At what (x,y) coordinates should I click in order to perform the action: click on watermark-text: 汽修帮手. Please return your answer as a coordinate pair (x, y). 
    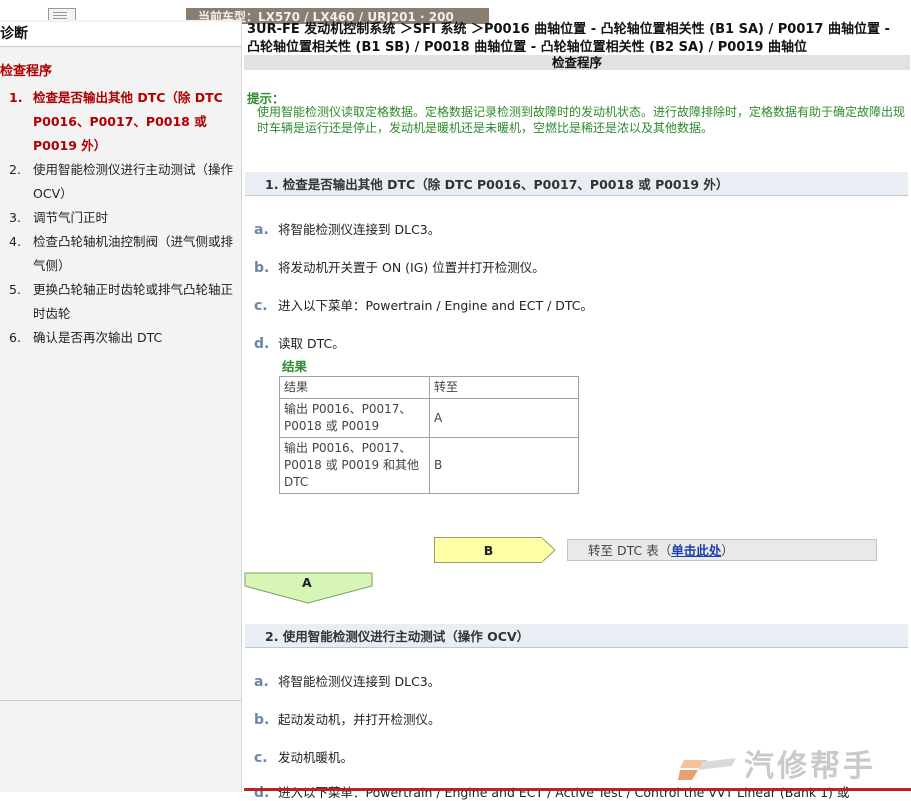
    Looking at the image, I should click on (810, 766).